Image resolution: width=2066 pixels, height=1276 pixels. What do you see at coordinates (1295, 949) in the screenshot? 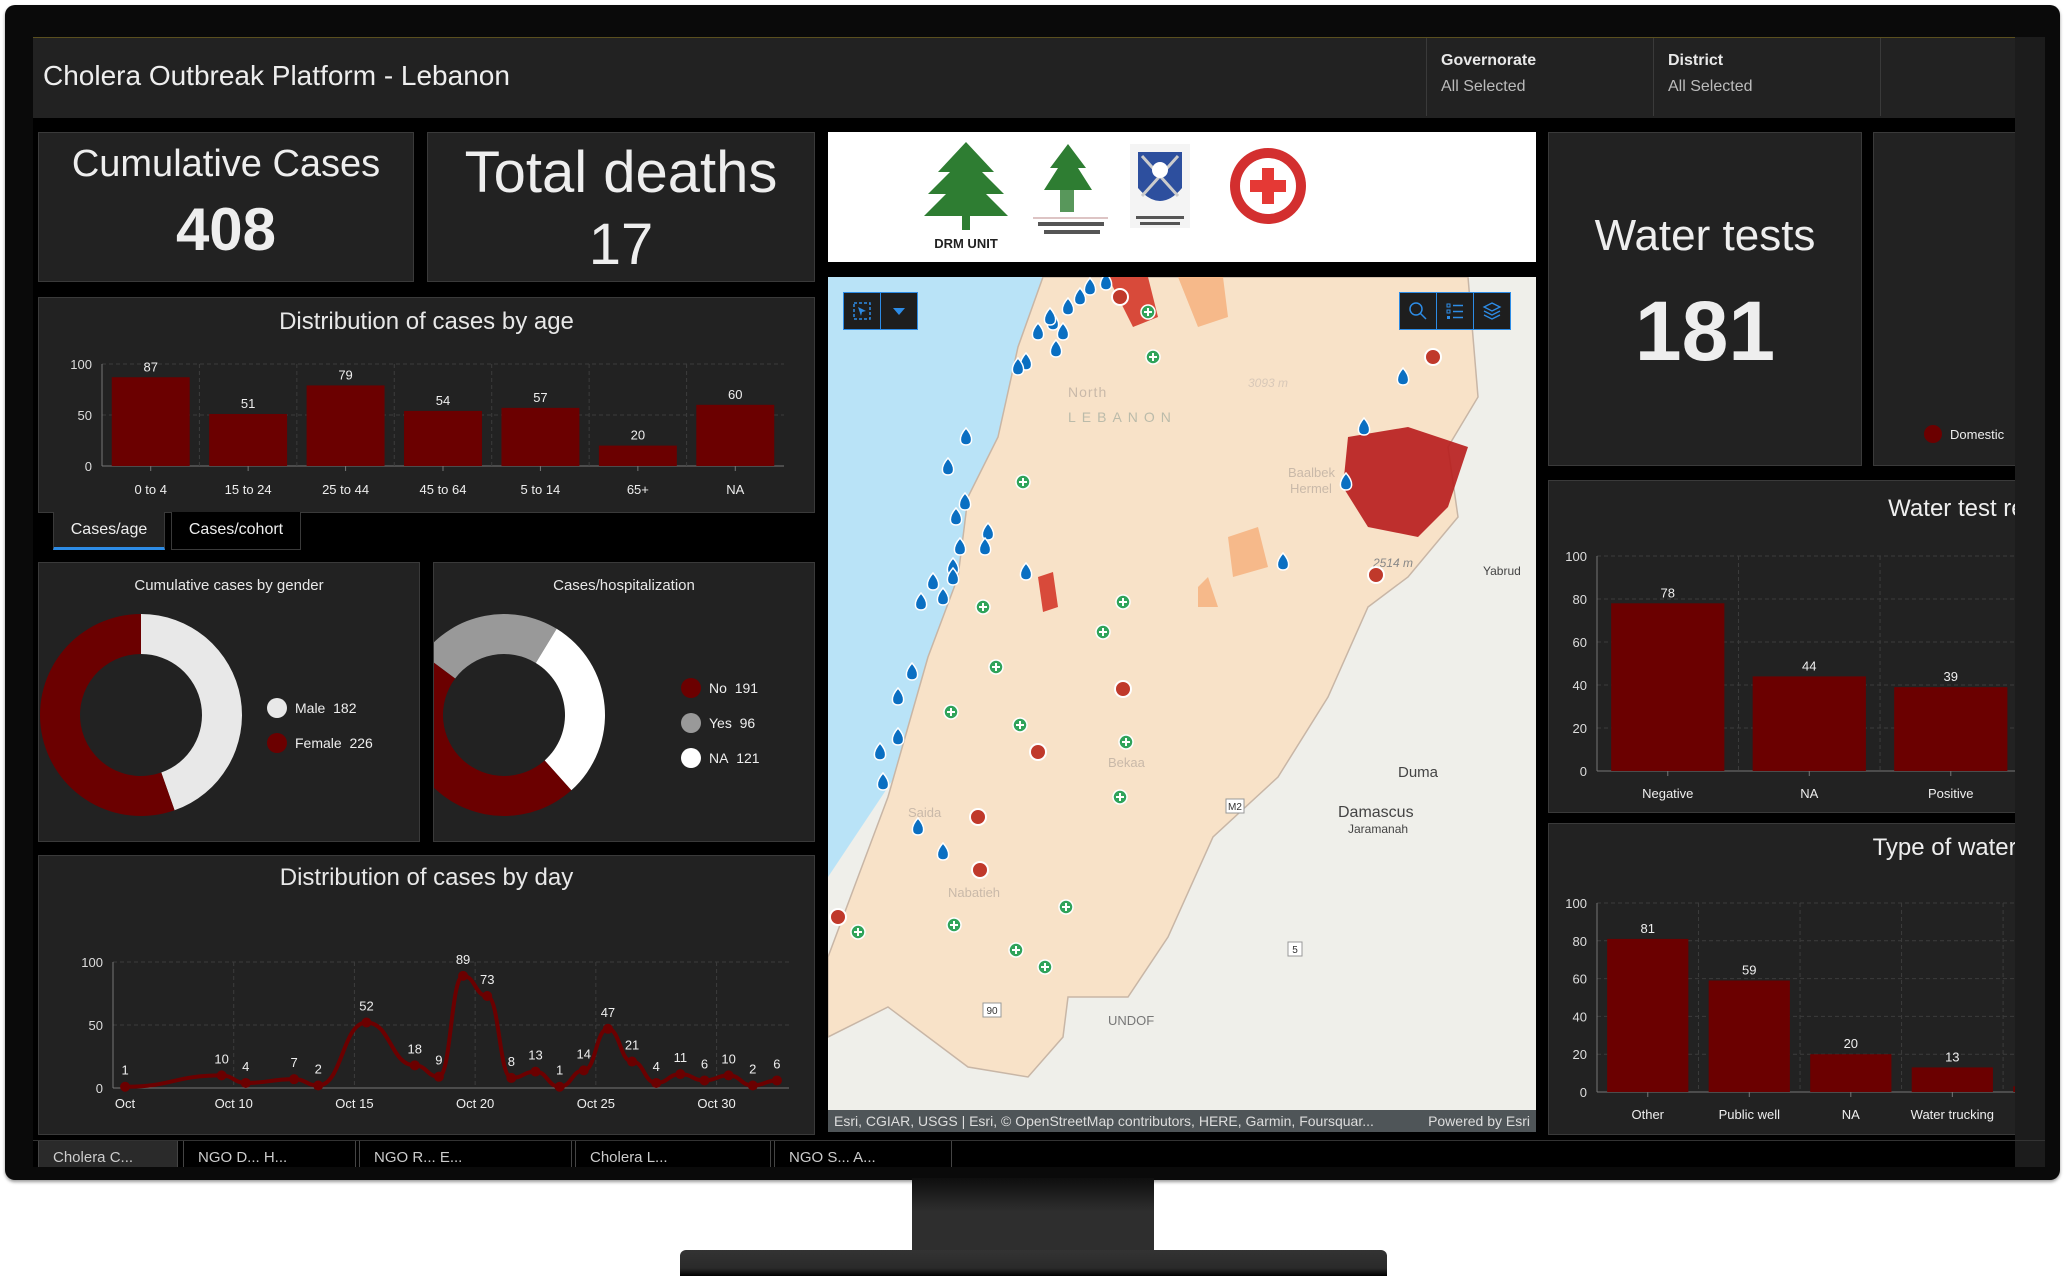
I see `road-shield-5: 5` at bounding box center [1295, 949].